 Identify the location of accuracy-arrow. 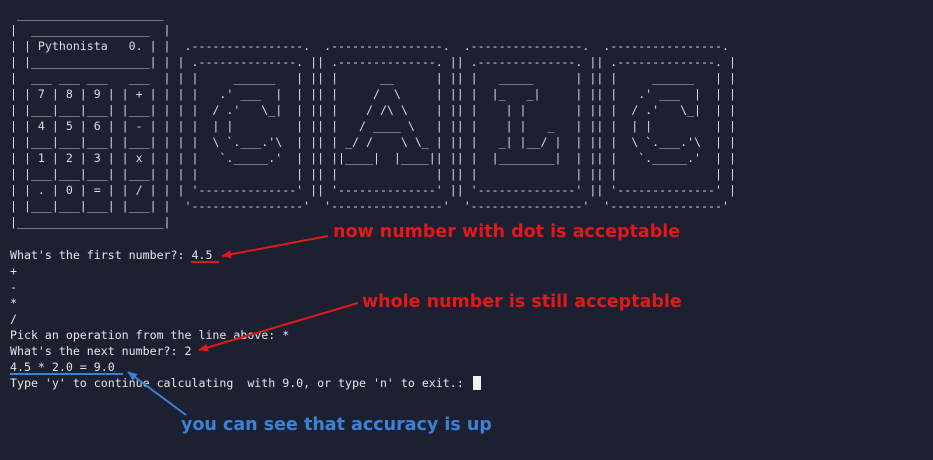
(157, 393).